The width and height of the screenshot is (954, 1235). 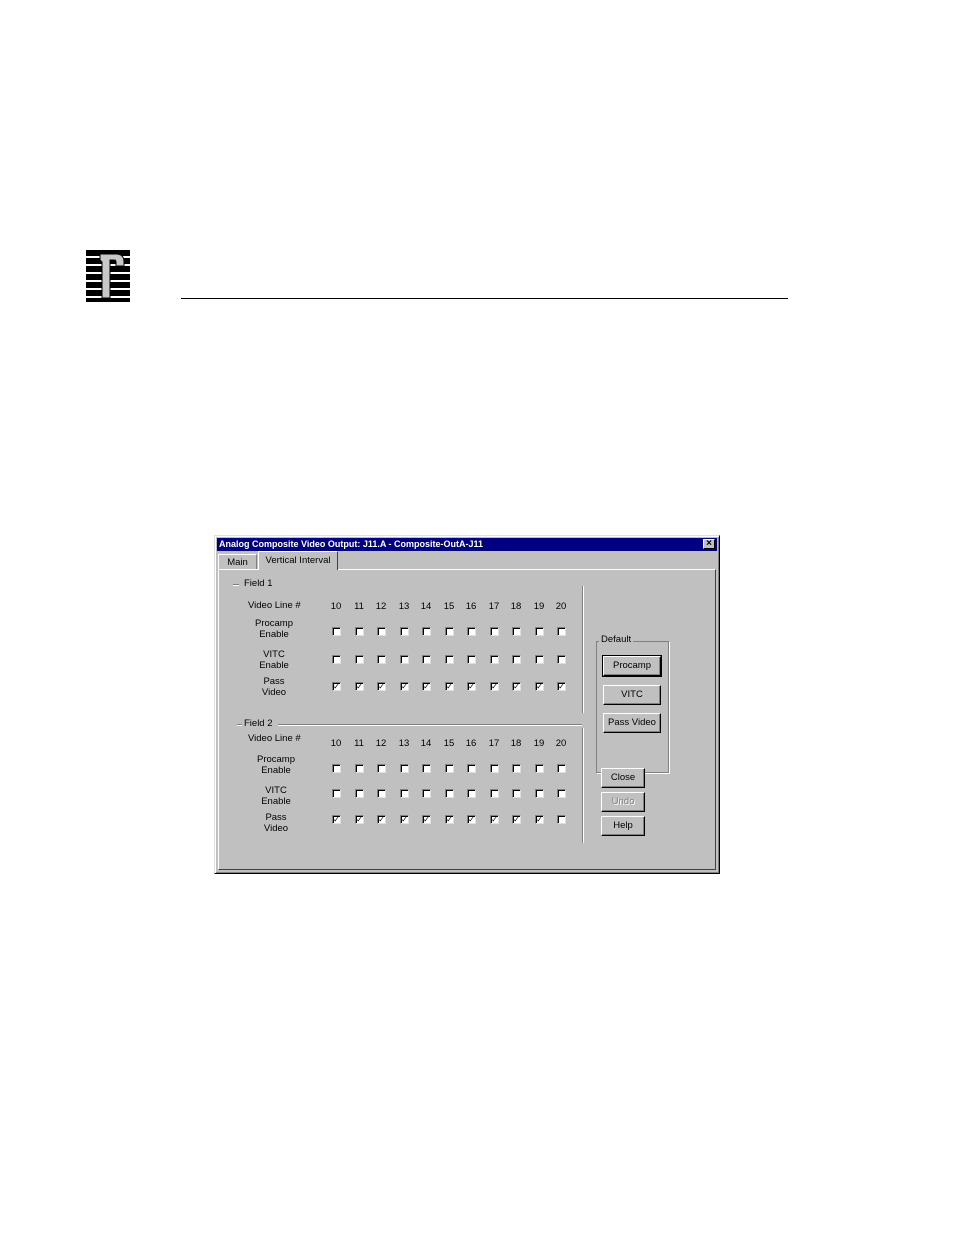 I want to click on field1-pass-video-checkbox-15: ✓, so click(x=449, y=686).